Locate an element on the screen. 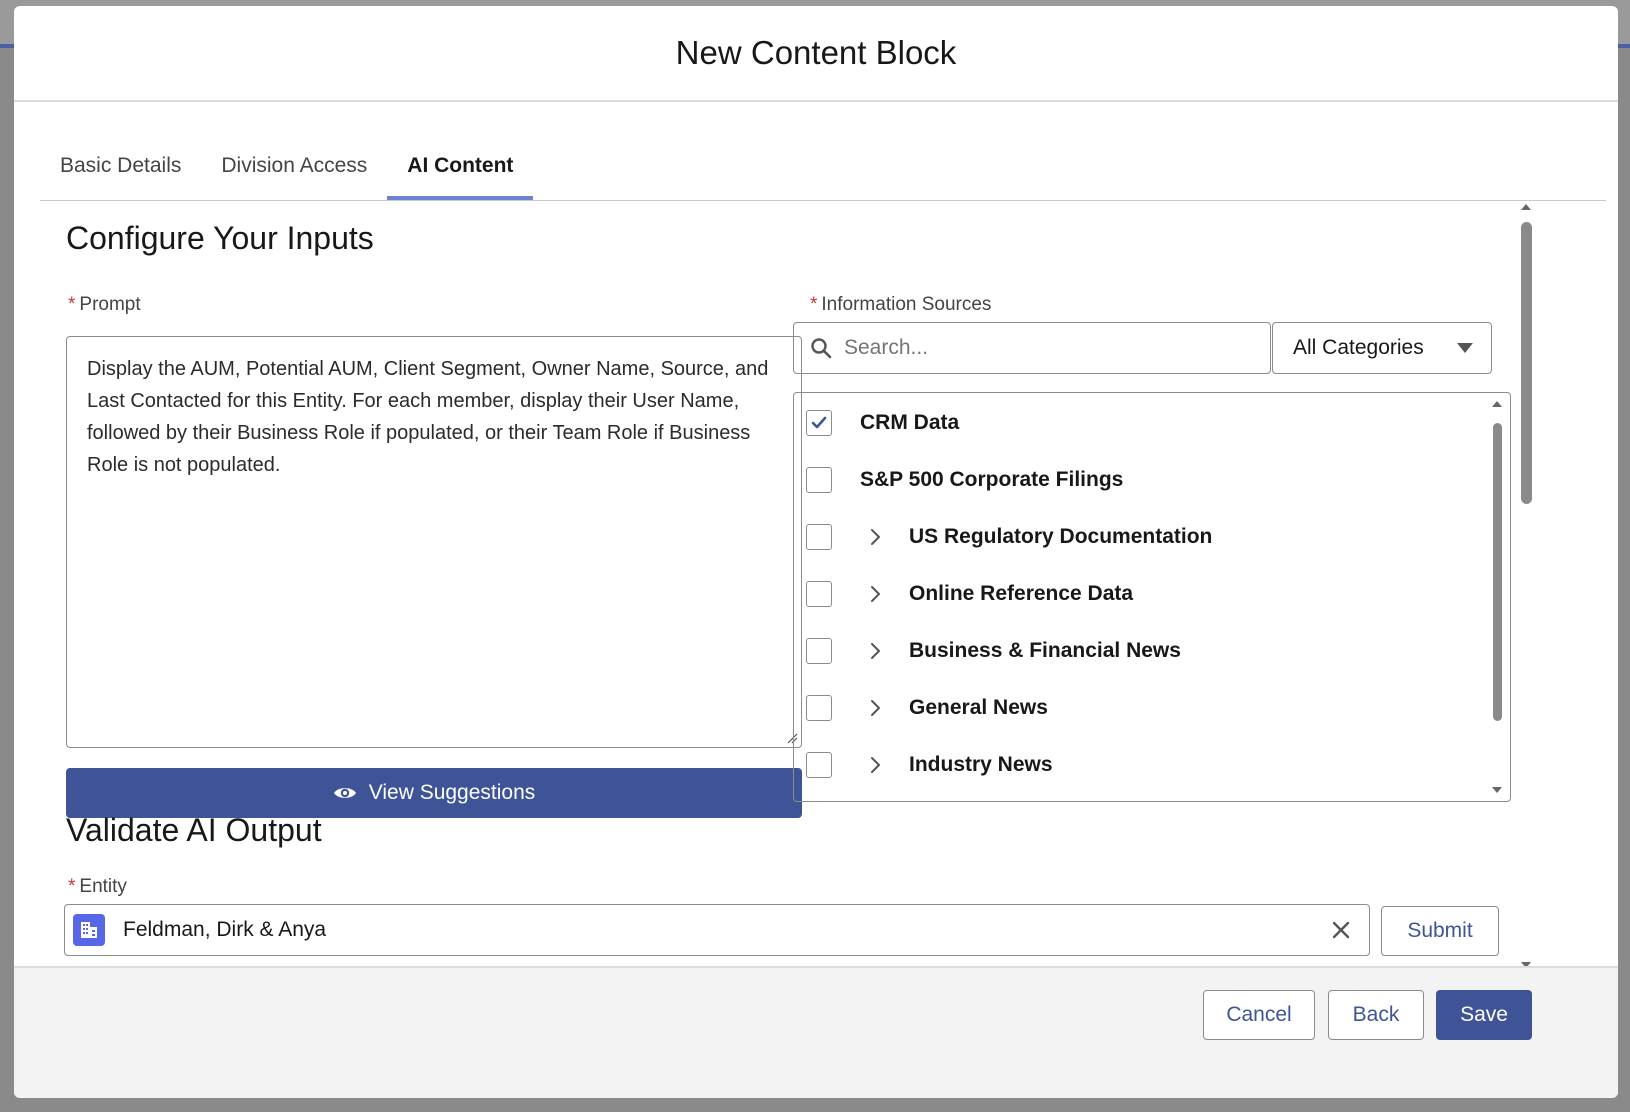 The image size is (1630, 1112). modal-title: New Content Block is located at coordinates (816, 52).